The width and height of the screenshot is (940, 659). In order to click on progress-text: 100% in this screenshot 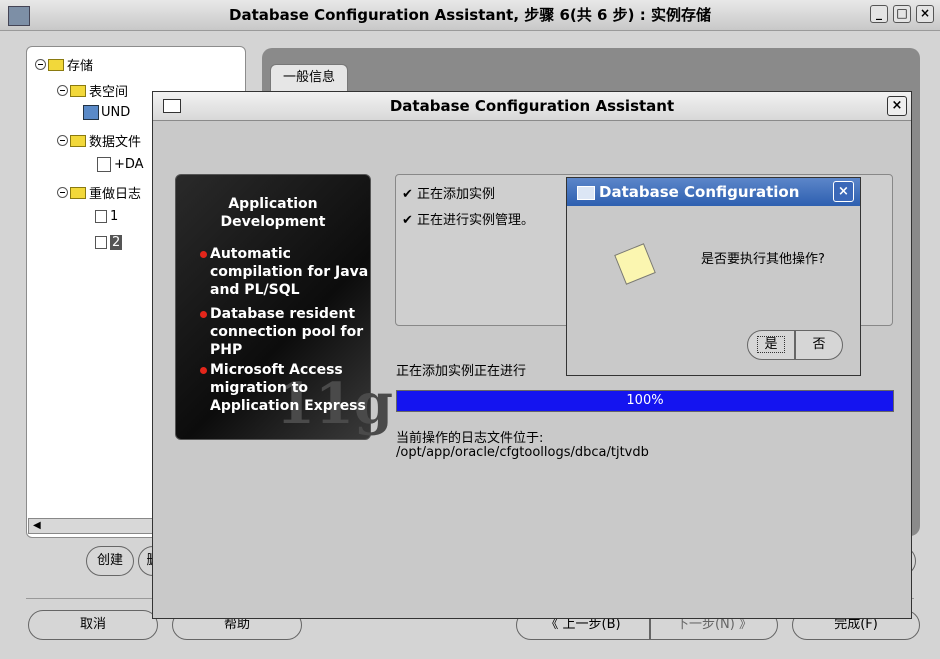, I will do `click(645, 400)`.